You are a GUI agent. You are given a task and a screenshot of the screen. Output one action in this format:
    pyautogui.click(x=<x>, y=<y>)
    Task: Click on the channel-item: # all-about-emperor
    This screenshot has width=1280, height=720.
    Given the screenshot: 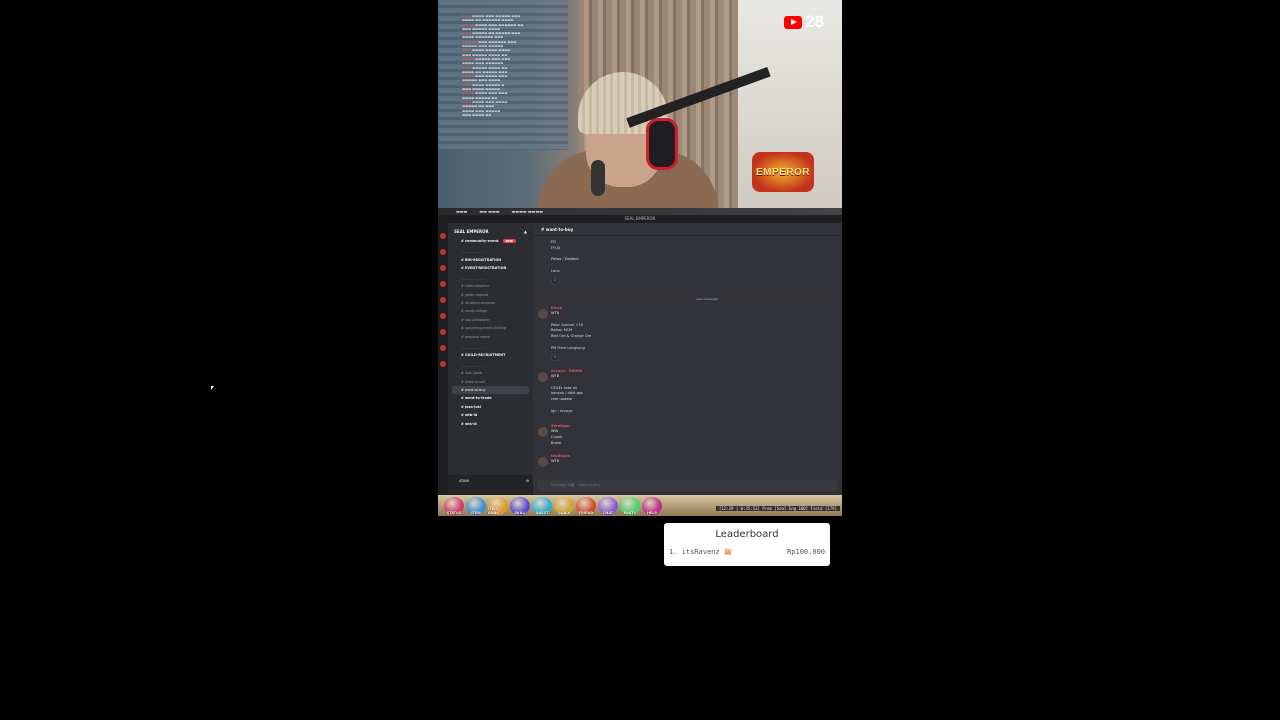 What is the action you would take?
    pyautogui.click(x=490, y=303)
    